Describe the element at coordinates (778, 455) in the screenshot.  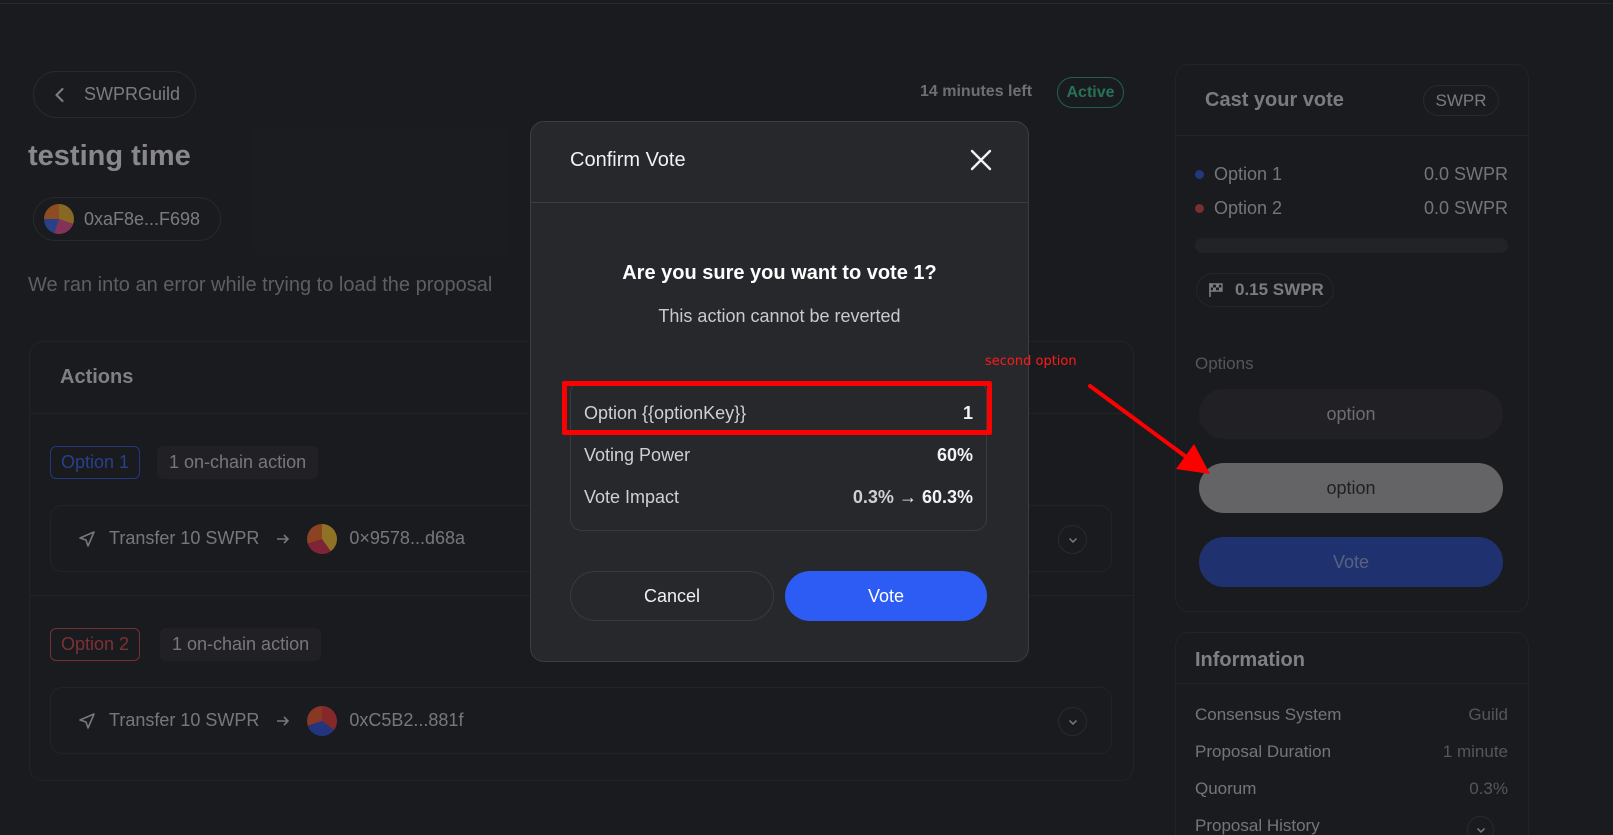
I see `summary-row: Voting Power 60%` at that location.